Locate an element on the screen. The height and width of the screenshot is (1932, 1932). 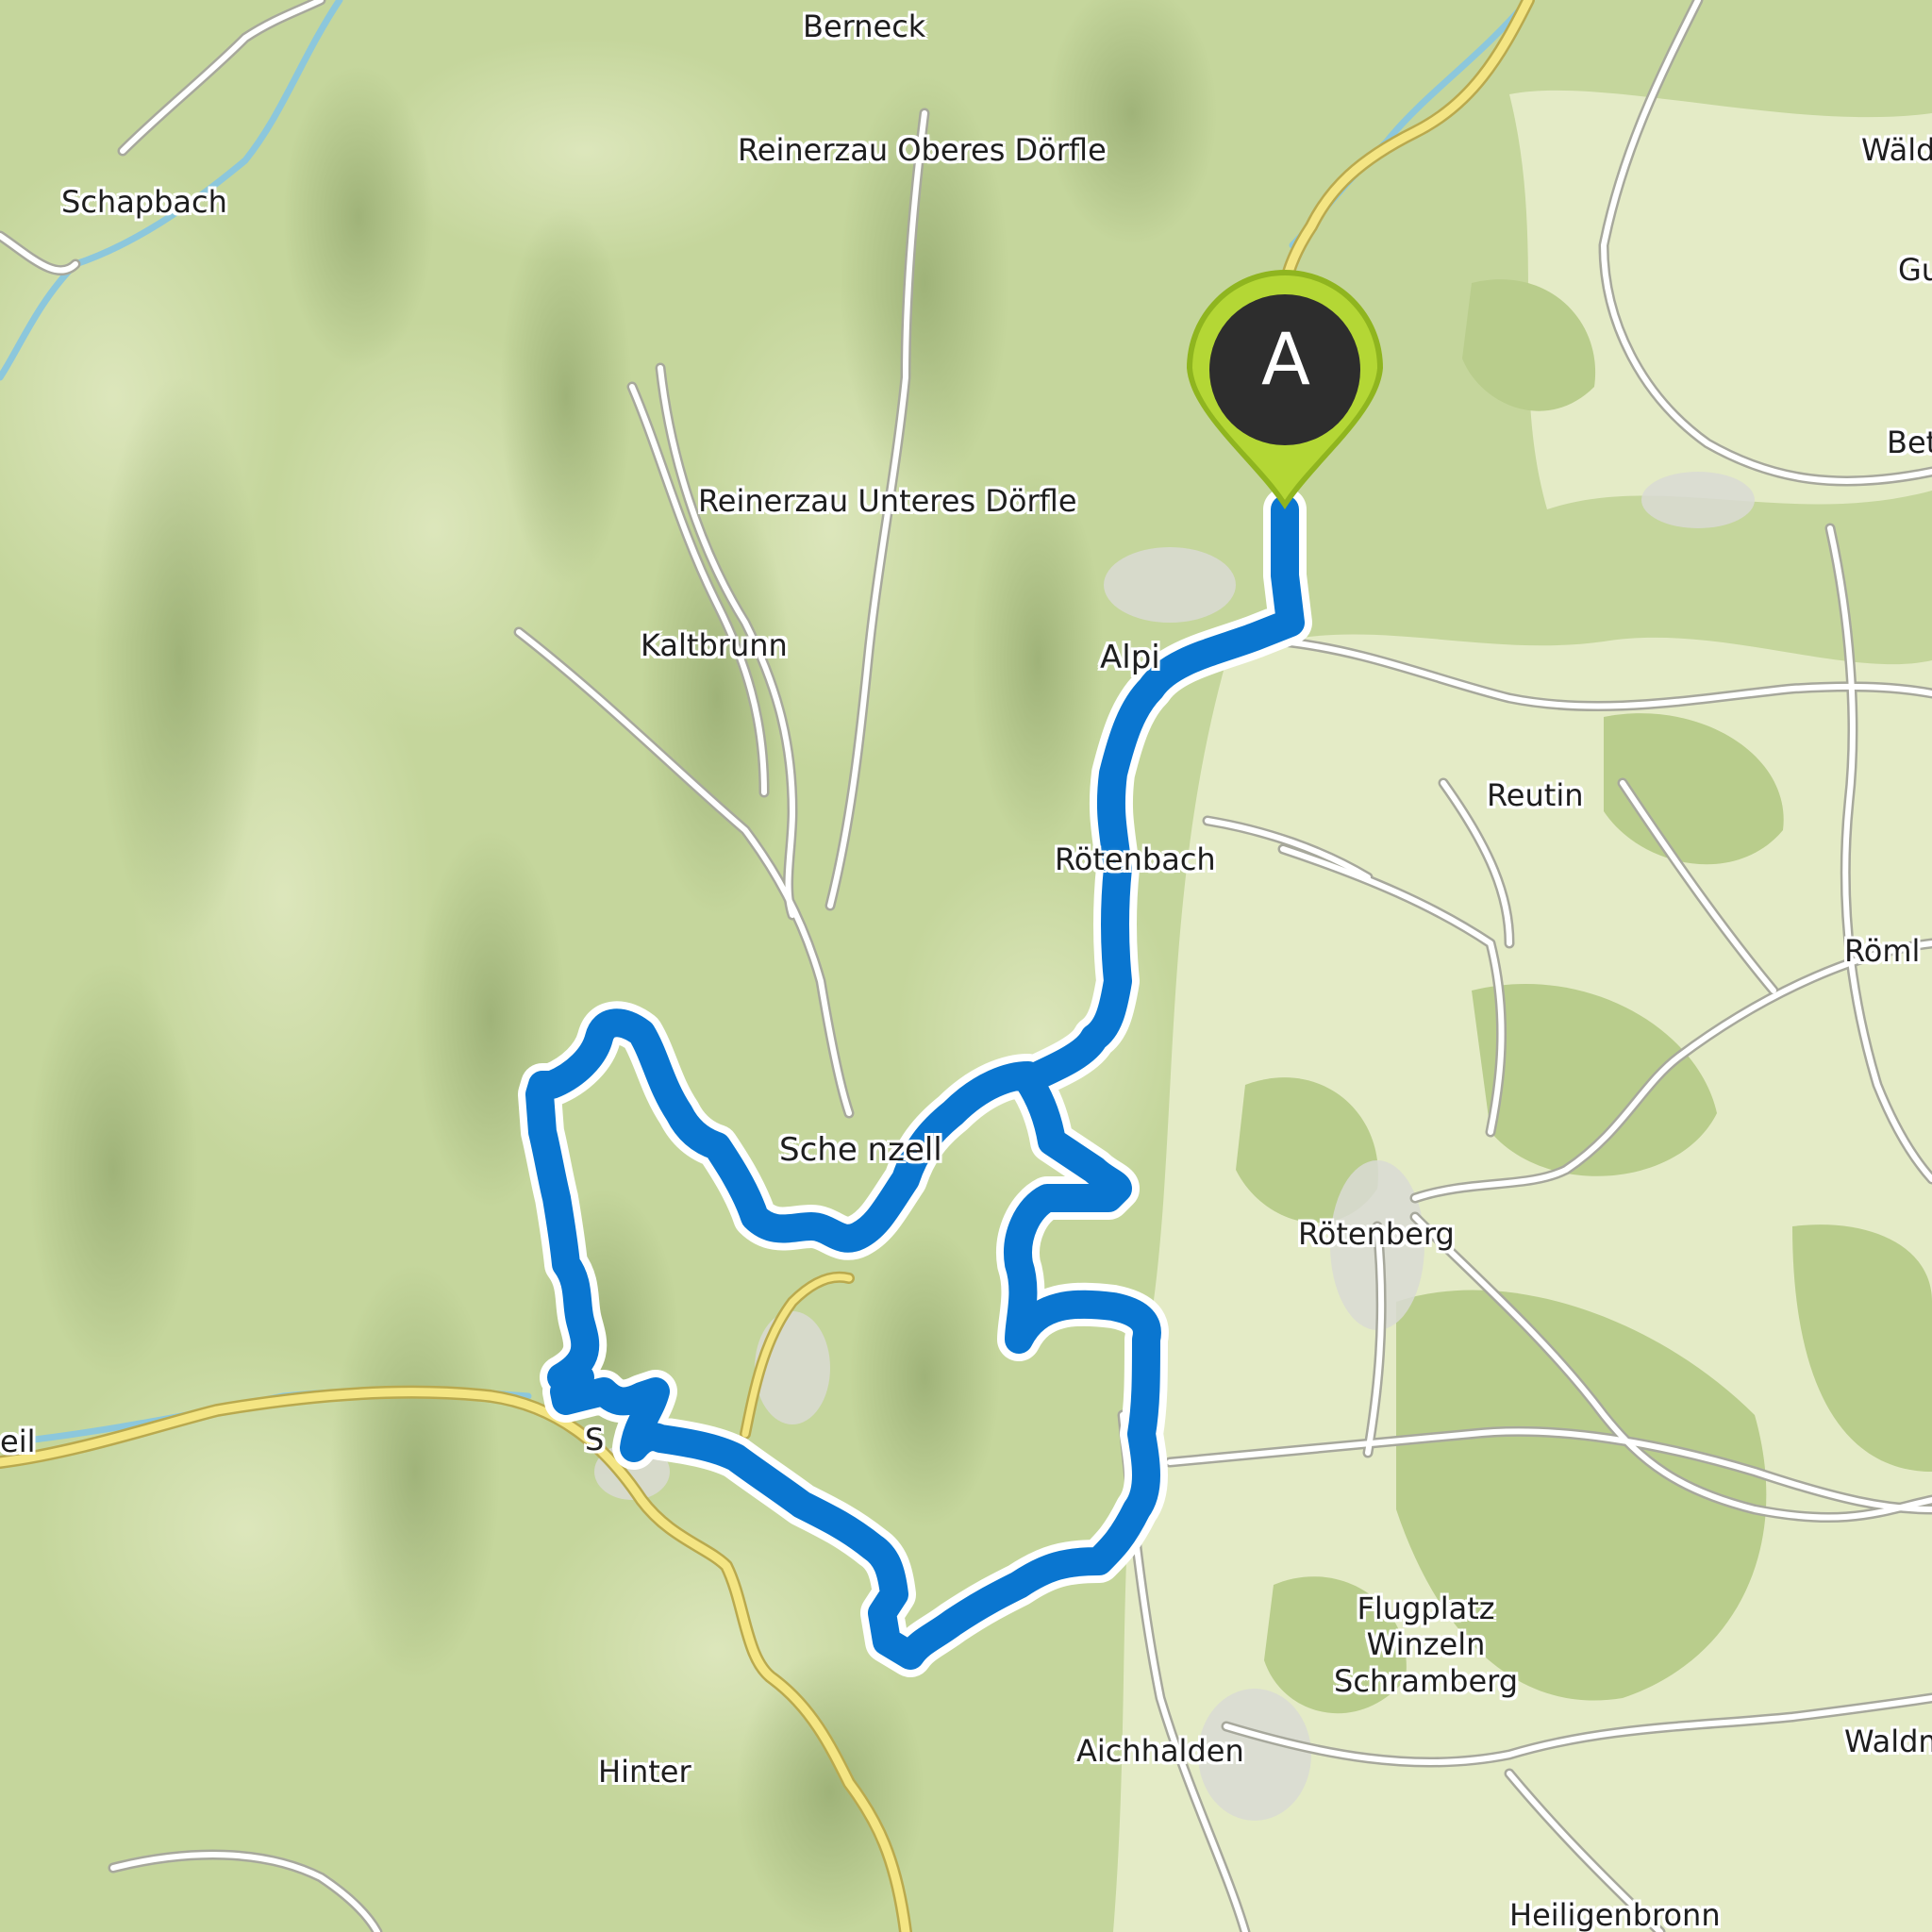
place-label-aichhalden: Aichhalden is located at coordinates (1160, 1751).